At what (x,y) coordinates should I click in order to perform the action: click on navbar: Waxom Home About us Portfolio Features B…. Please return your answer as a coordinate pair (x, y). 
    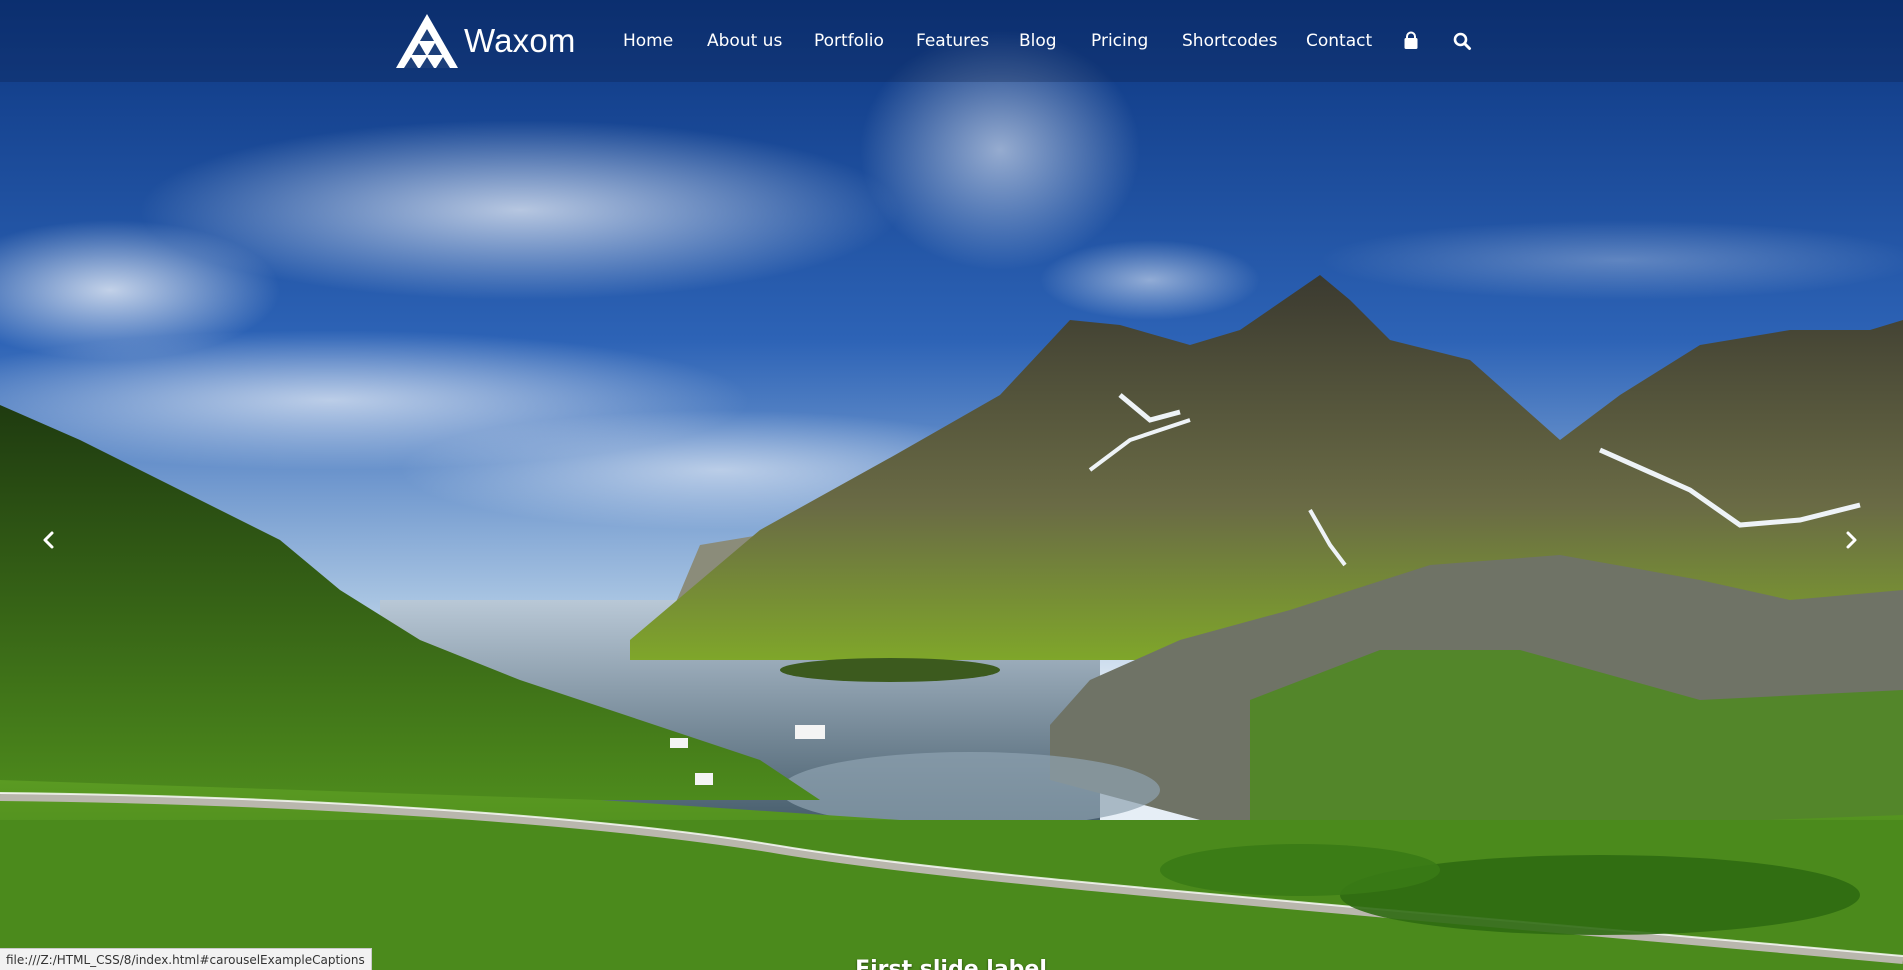
    Looking at the image, I should click on (951, 41).